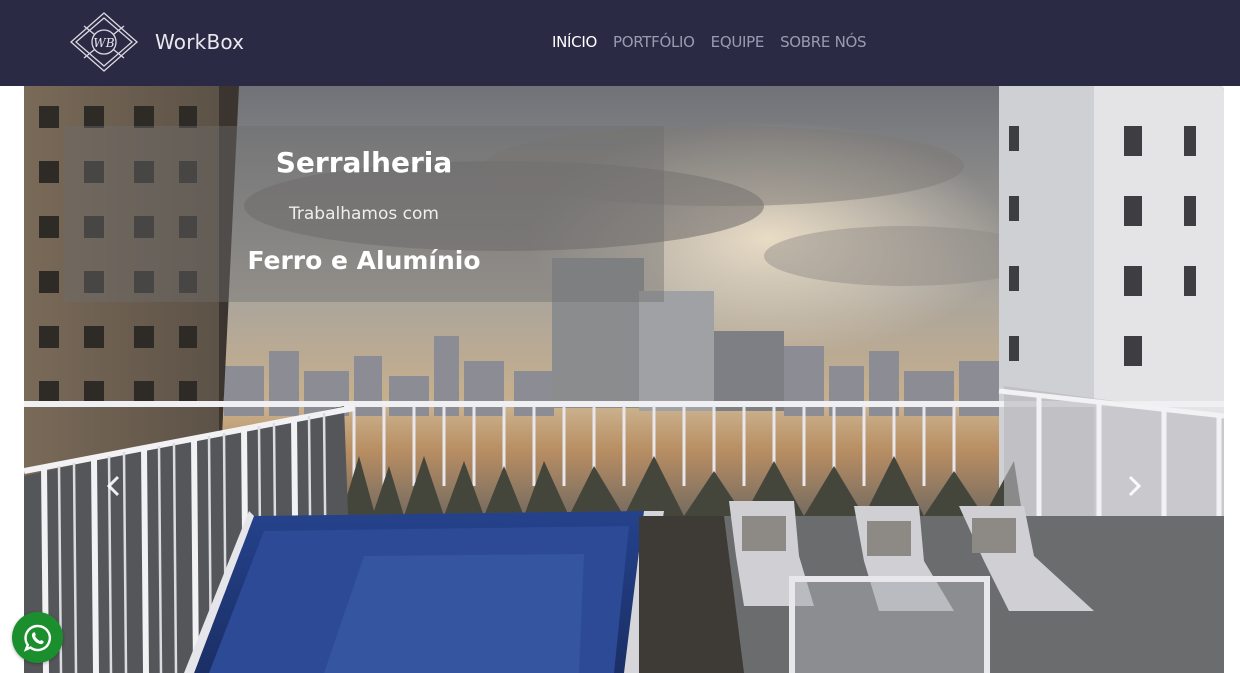 The height and width of the screenshot is (673, 1240). I want to click on nav-item-inicio: INÍCIO, so click(574, 42).